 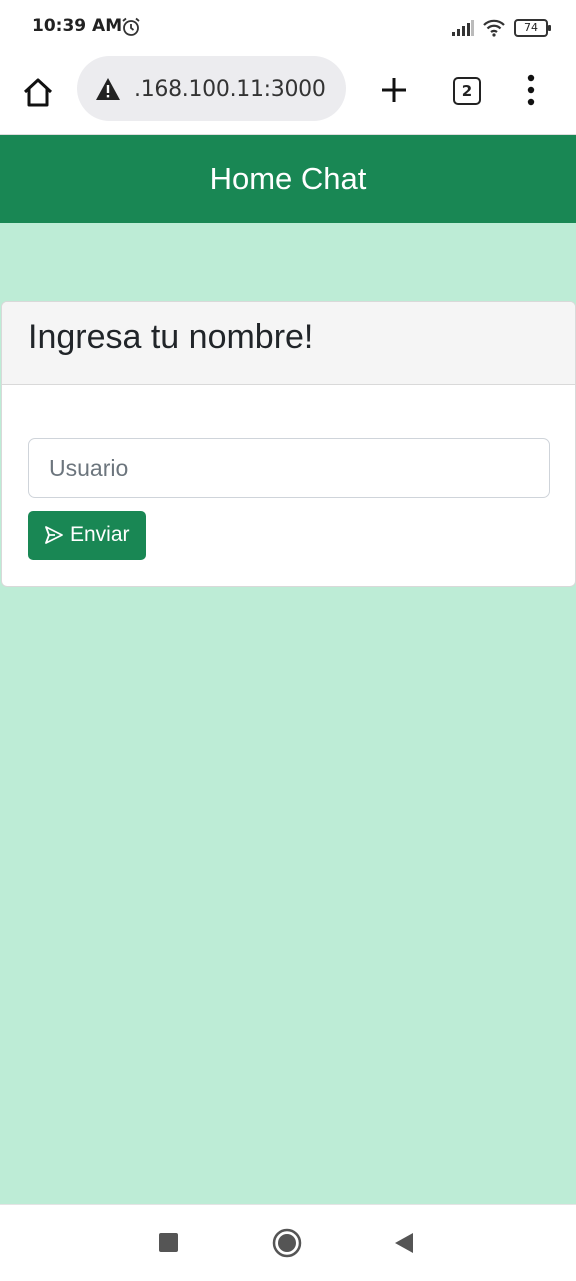 What do you see at coordinates (463, 28) in the screenshot?
I see `signal-icon` at bounding box center [463, 28].